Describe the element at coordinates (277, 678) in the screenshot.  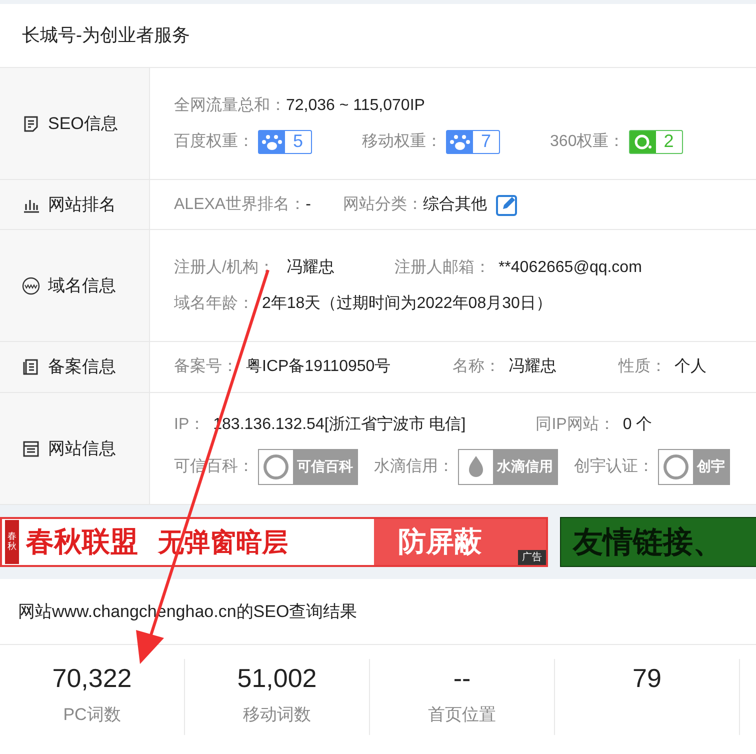
I see `stat-value: 51,002` at that location.